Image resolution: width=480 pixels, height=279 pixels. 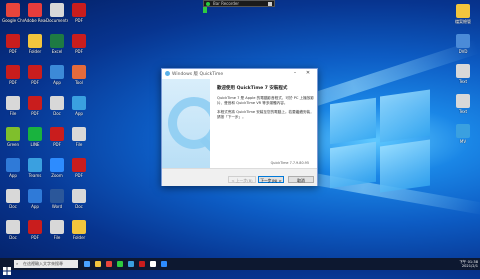 I want to click on desktop-icon: Google Chrome, so click(x=13, y=13).